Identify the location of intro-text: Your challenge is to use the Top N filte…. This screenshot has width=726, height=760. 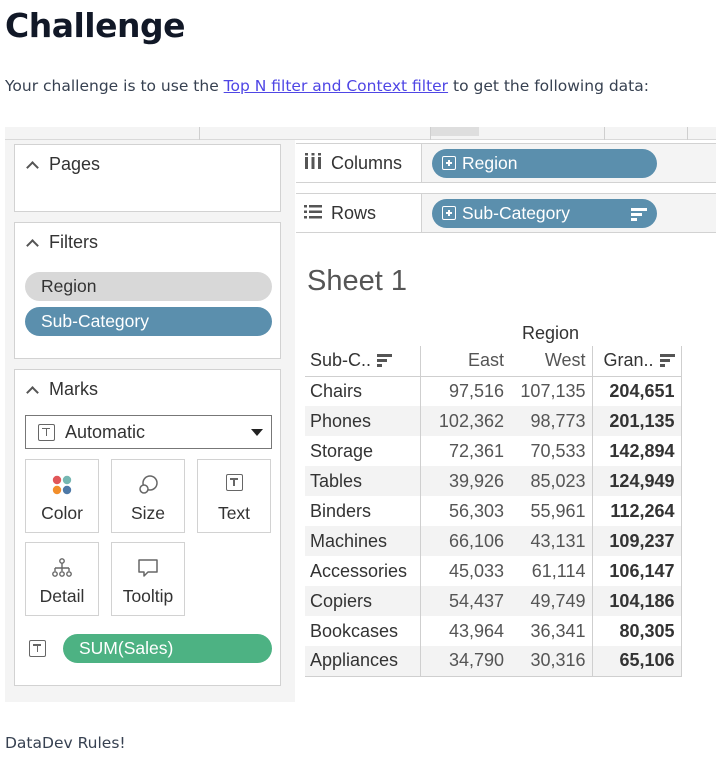
(327, 86).